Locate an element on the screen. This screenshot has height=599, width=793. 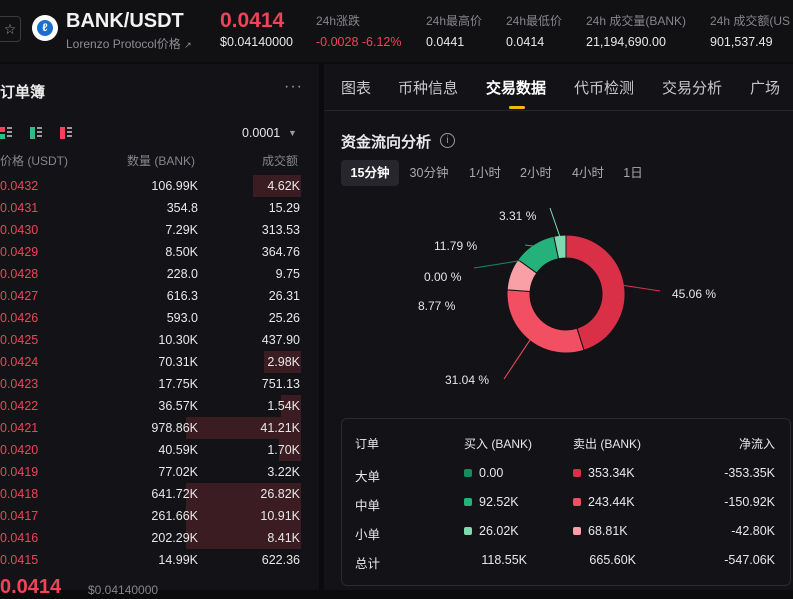
row-price: 0.0429 is located at coordinates (19, 252).